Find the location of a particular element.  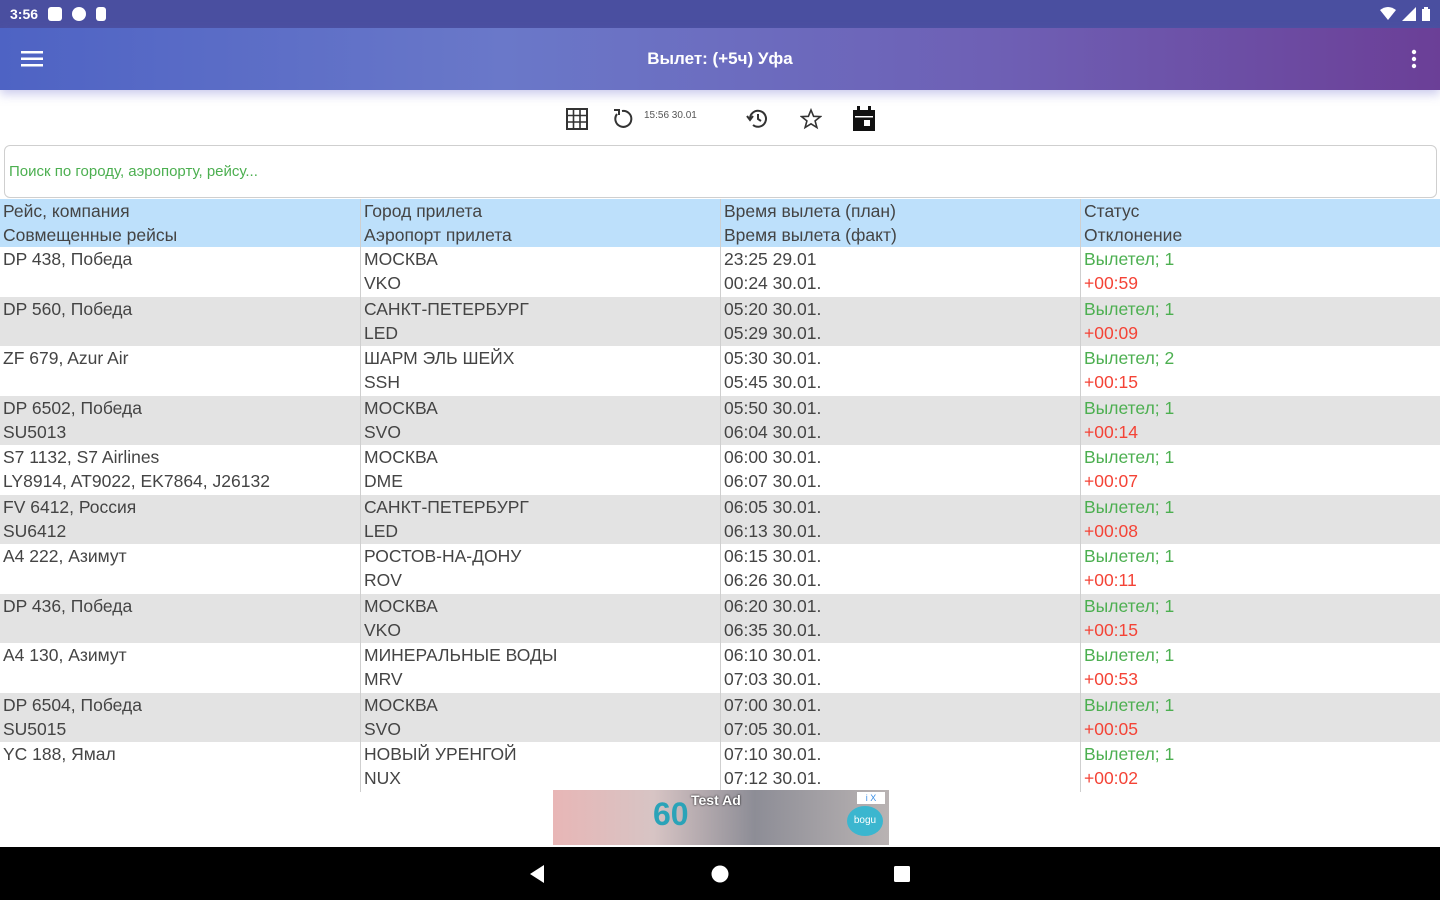

departure-fact: 07:05 30.01. is located at coordinates (773, 728).